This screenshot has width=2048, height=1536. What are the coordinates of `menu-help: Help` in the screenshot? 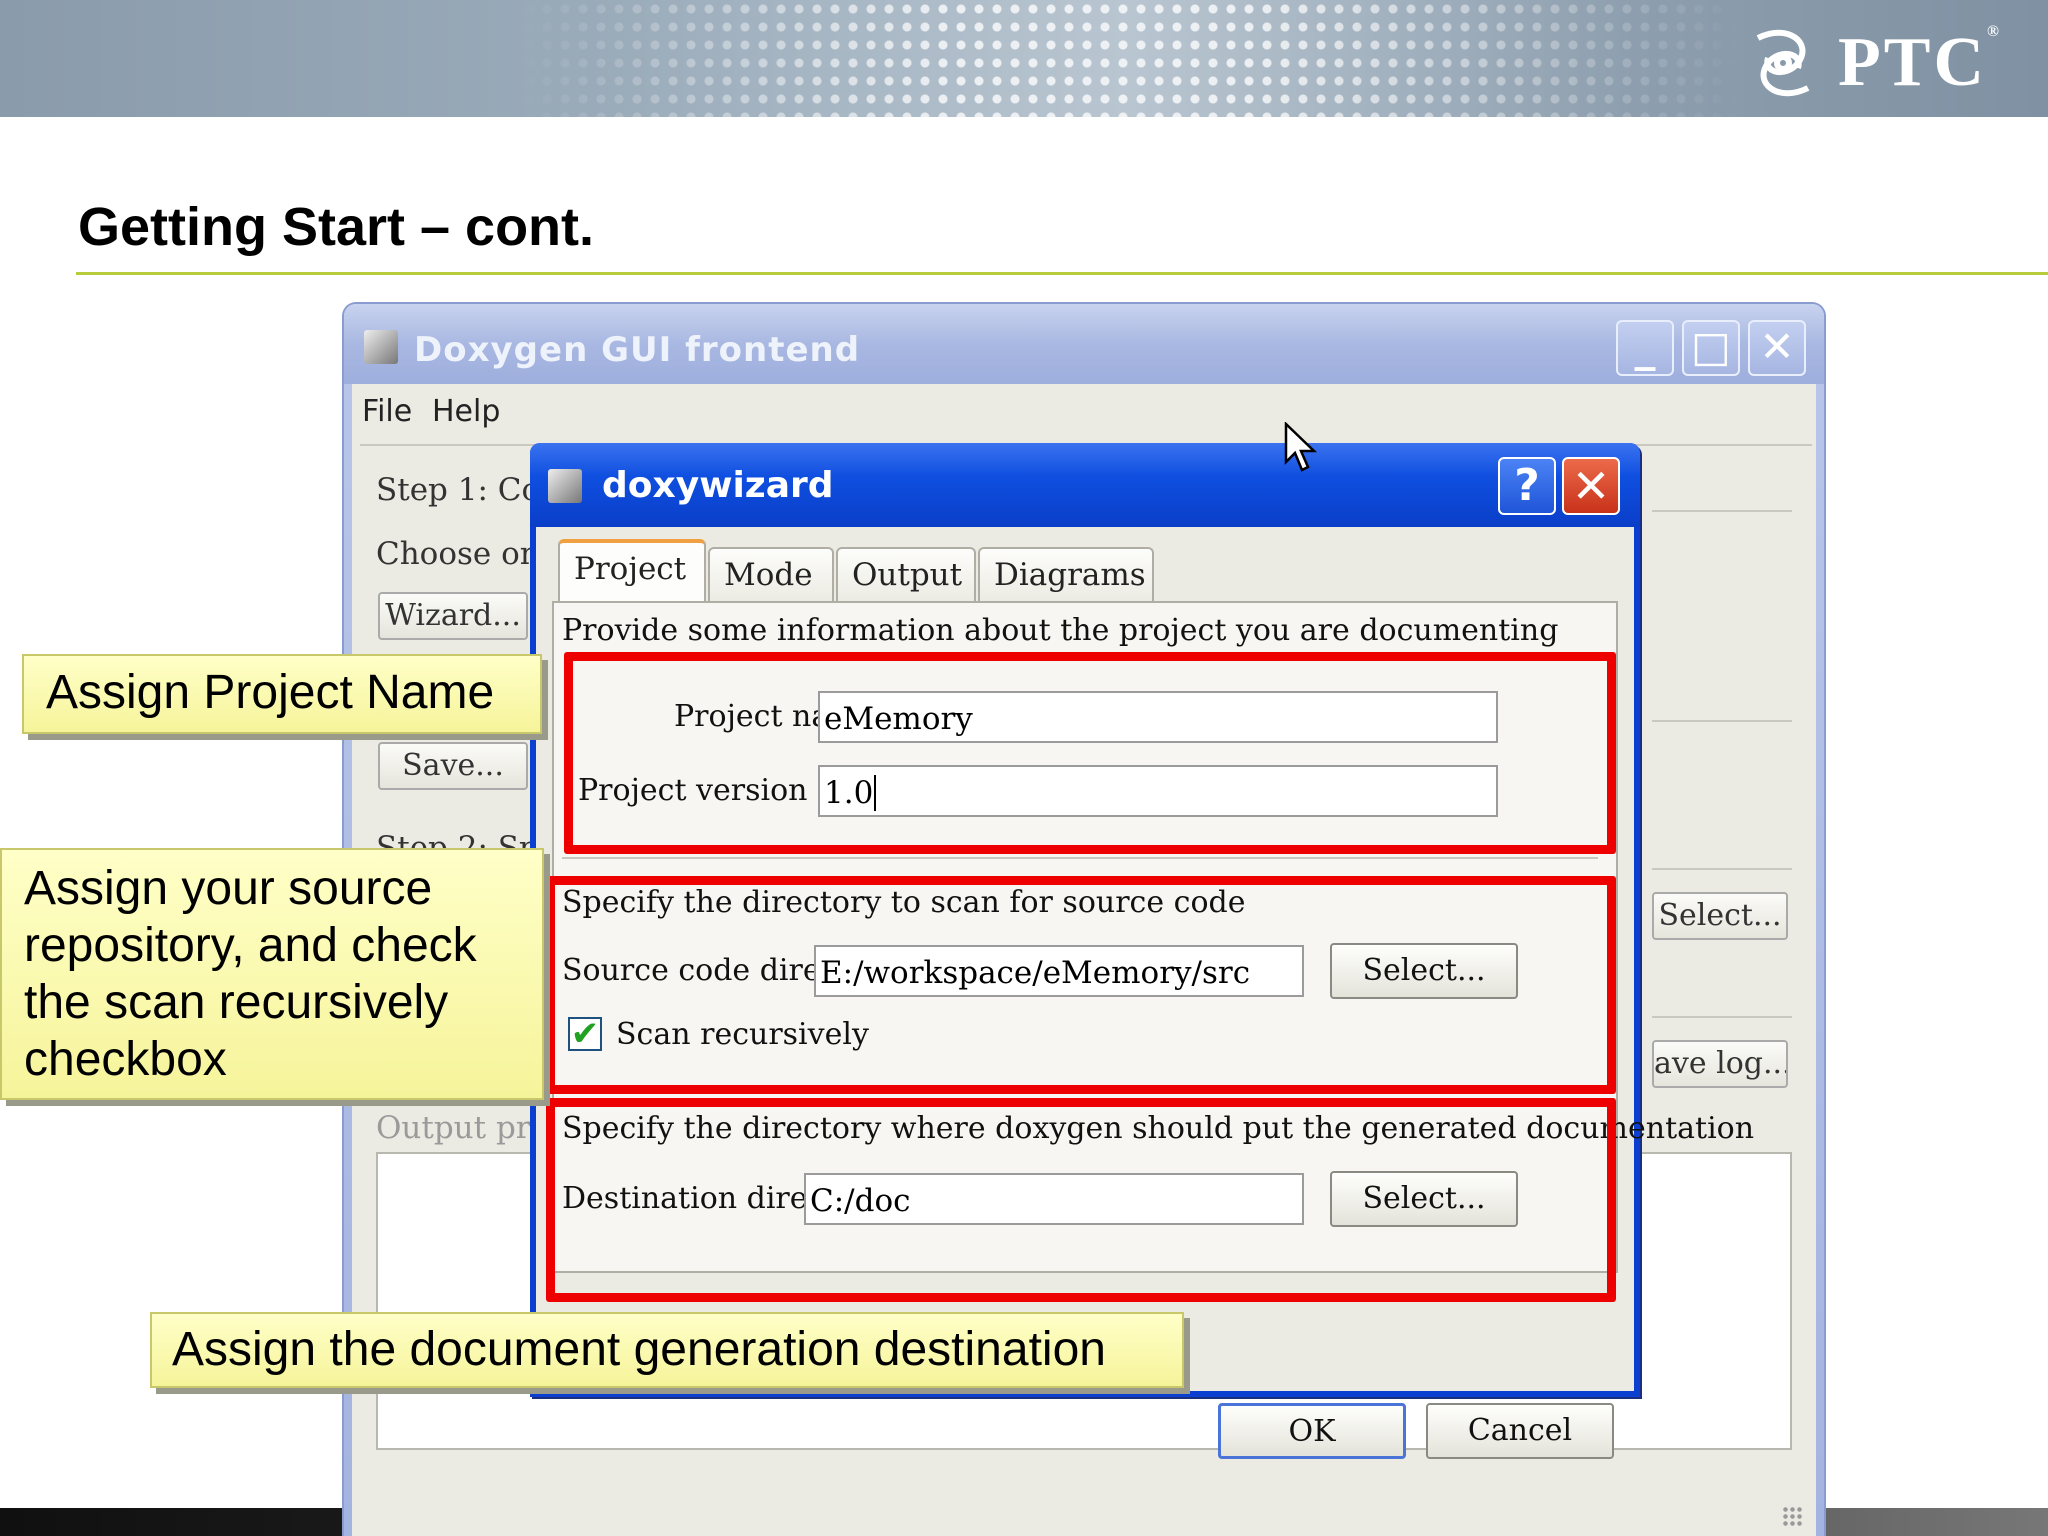 It's located at (466, 411).